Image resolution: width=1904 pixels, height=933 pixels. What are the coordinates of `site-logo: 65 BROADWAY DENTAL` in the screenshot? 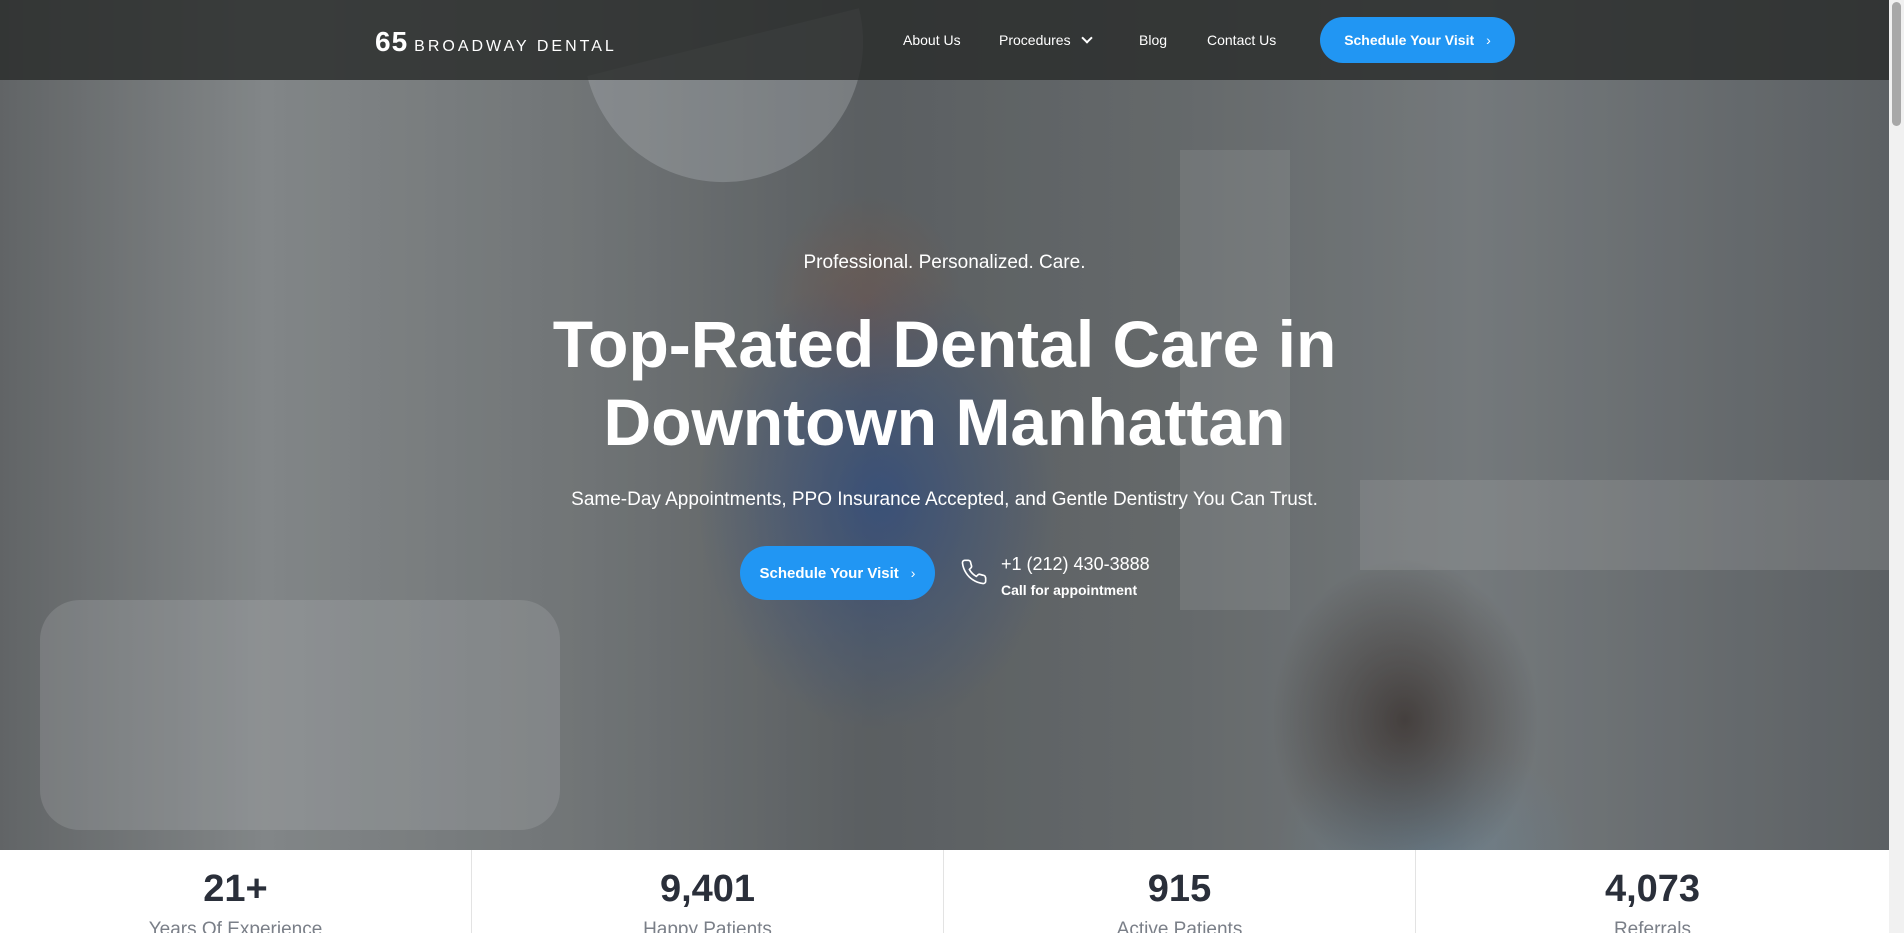 It's located at (496, 42).